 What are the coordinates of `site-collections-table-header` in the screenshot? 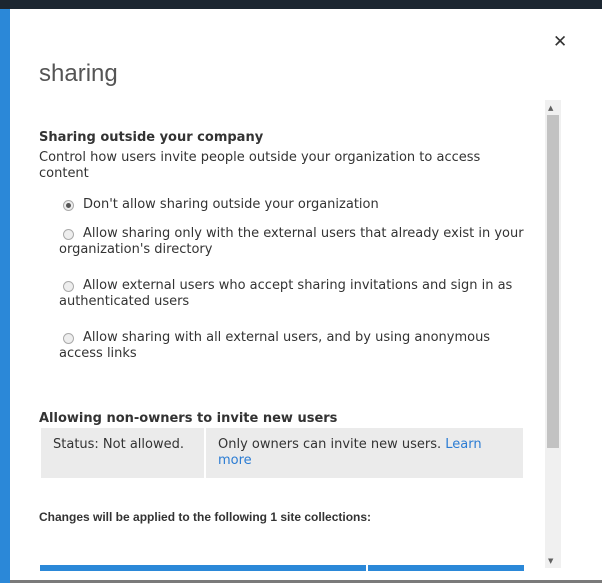 It's located at (282, 568).